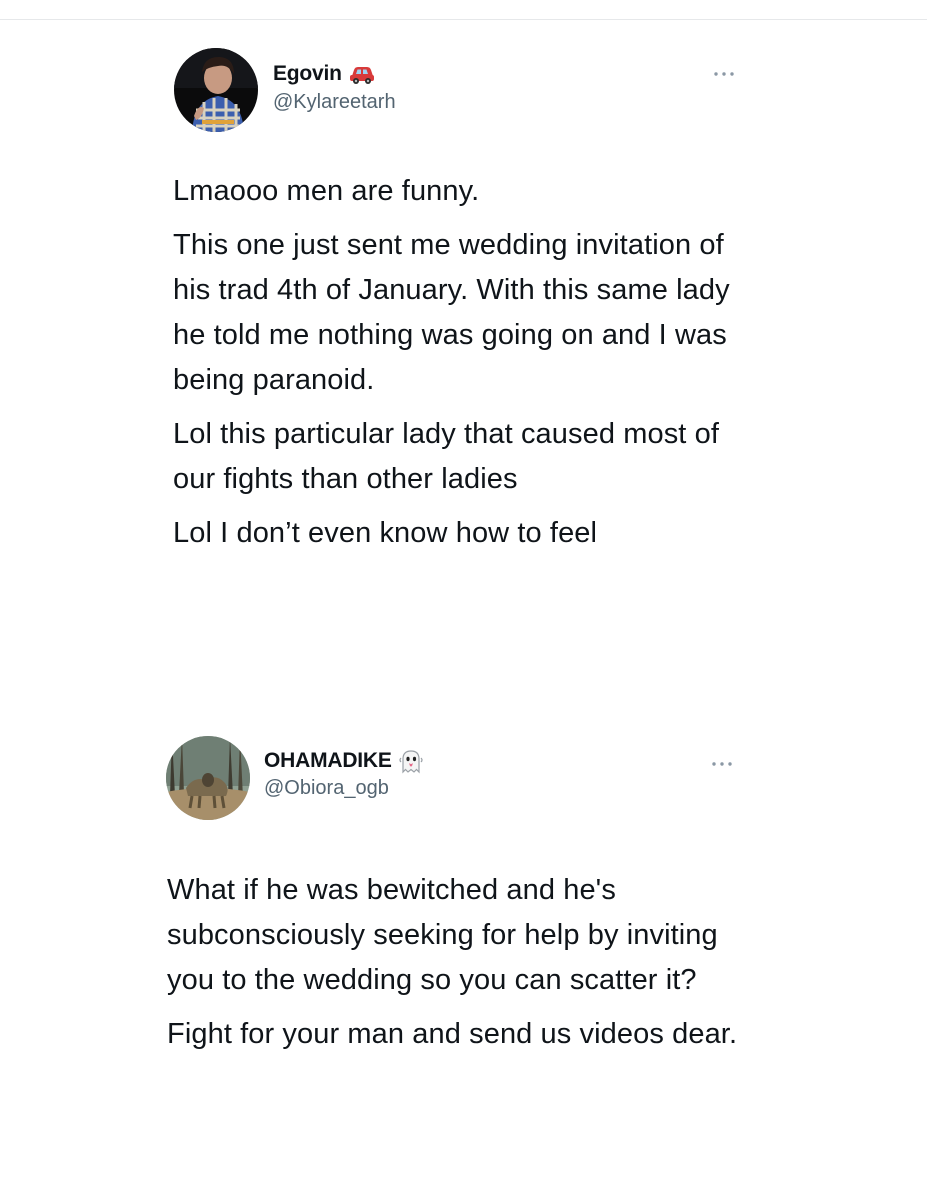 The height and width of the screenshot is (1200, 927). I want to click on author-name-row: Egovin, so click(324, 74).